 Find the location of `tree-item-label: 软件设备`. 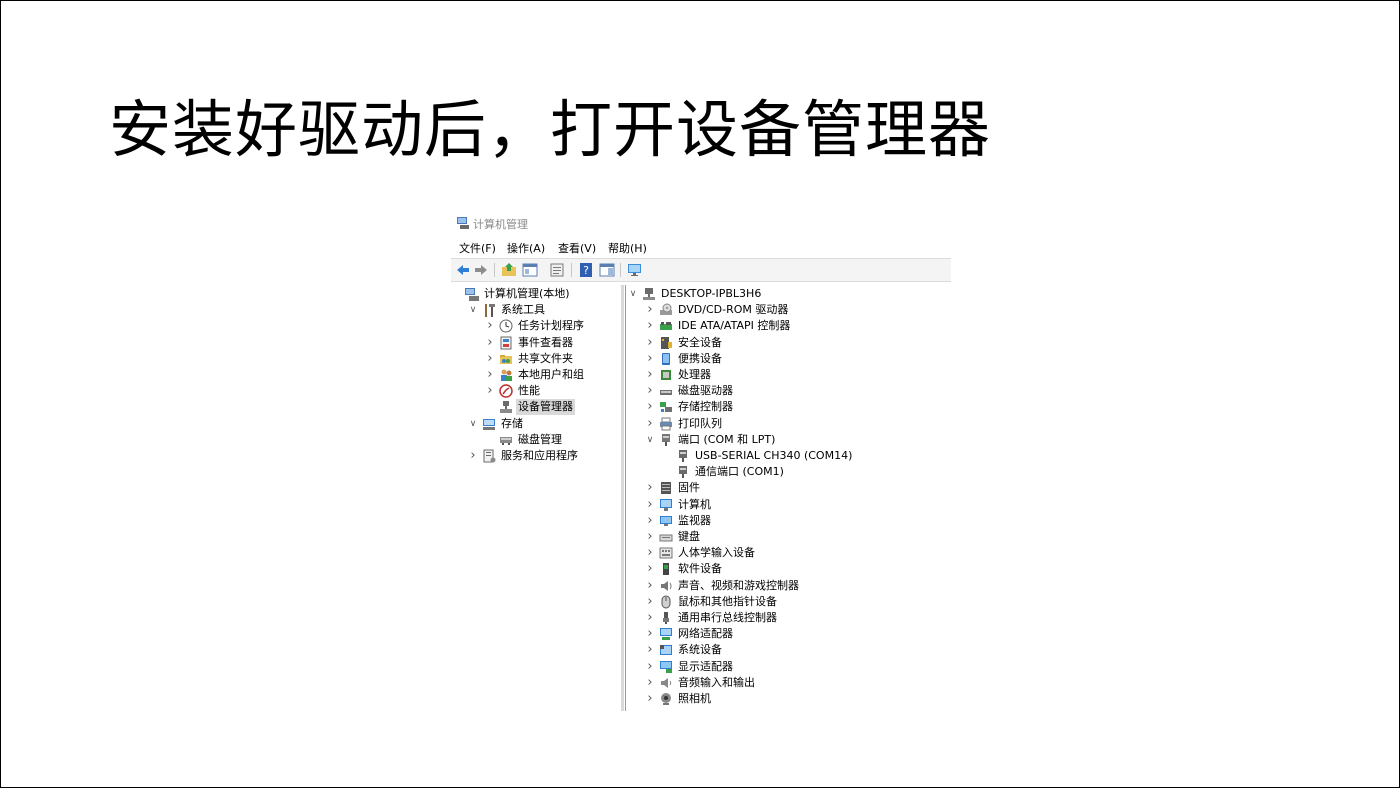

tree-item-label: 软件设备 is located at coordinates (700, 569).